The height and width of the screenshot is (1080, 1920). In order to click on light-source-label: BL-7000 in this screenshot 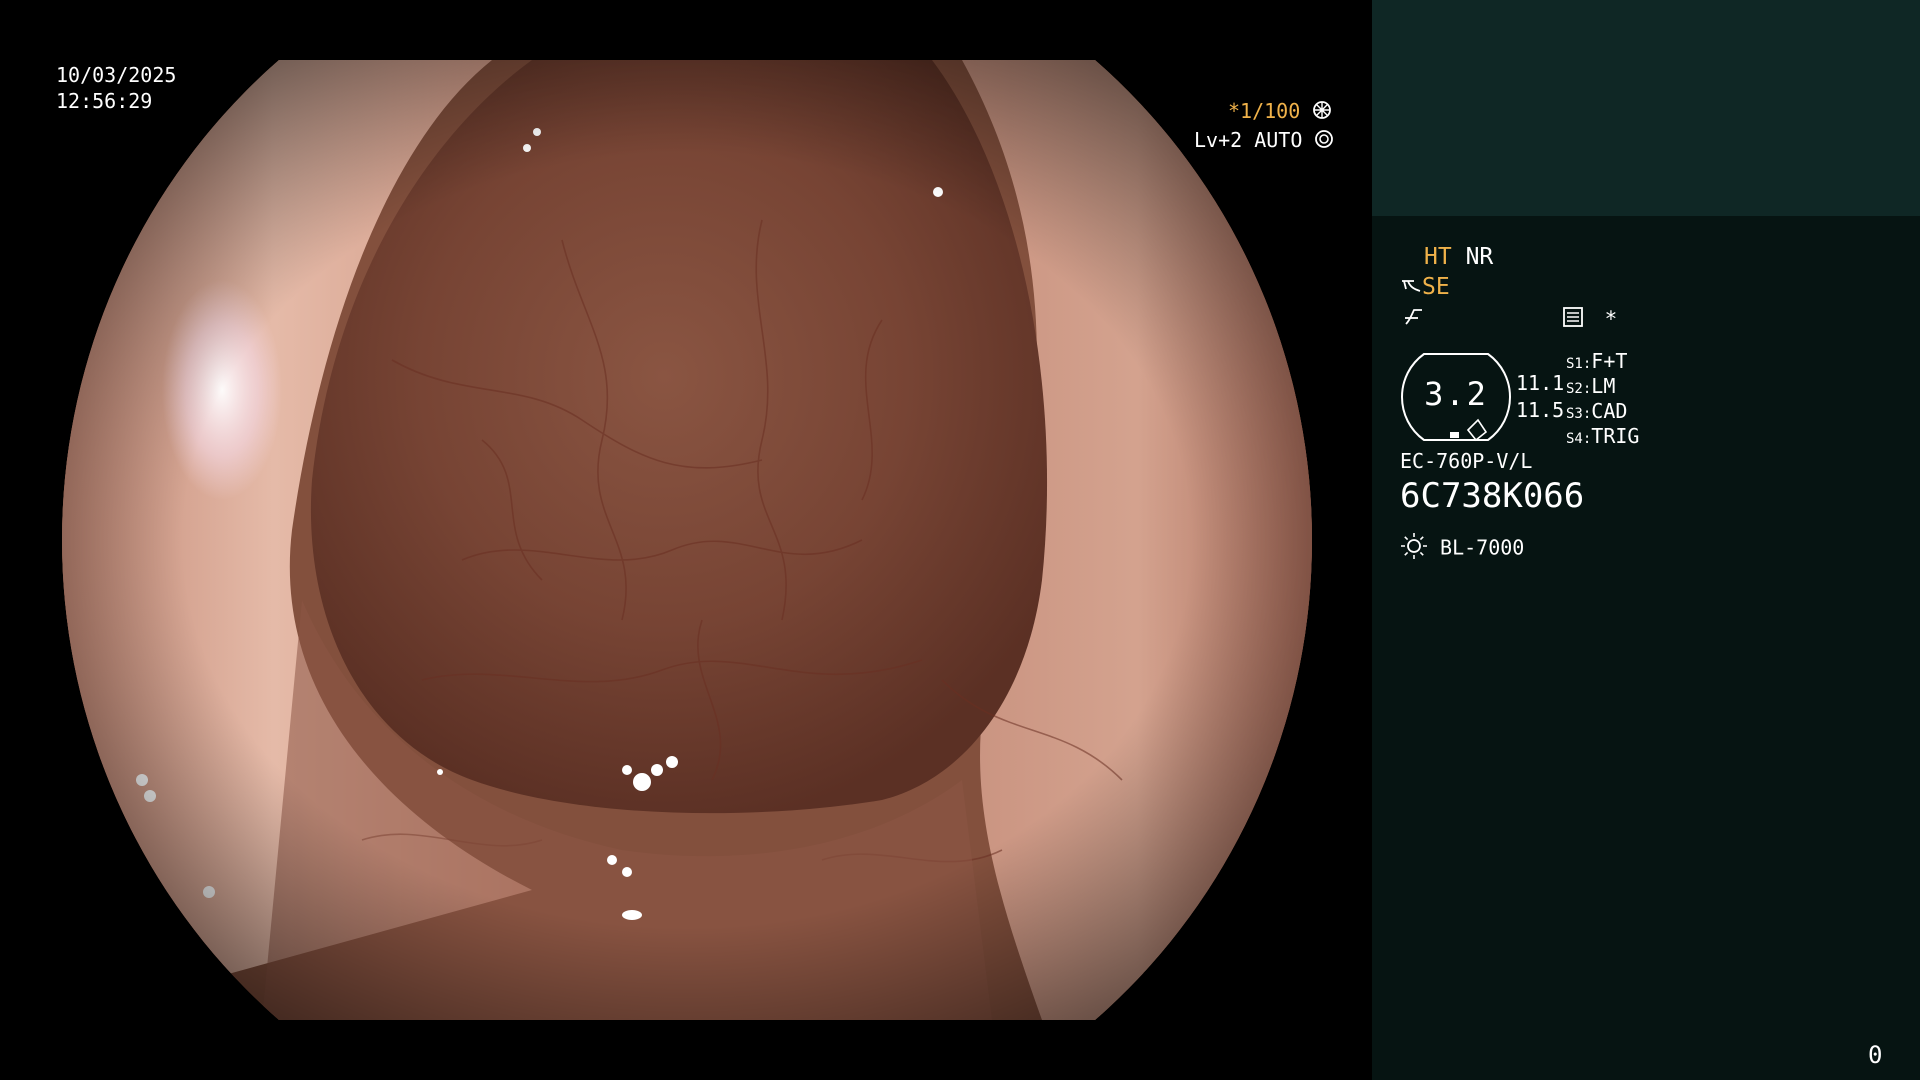, I will do `click(1482, 547)`.